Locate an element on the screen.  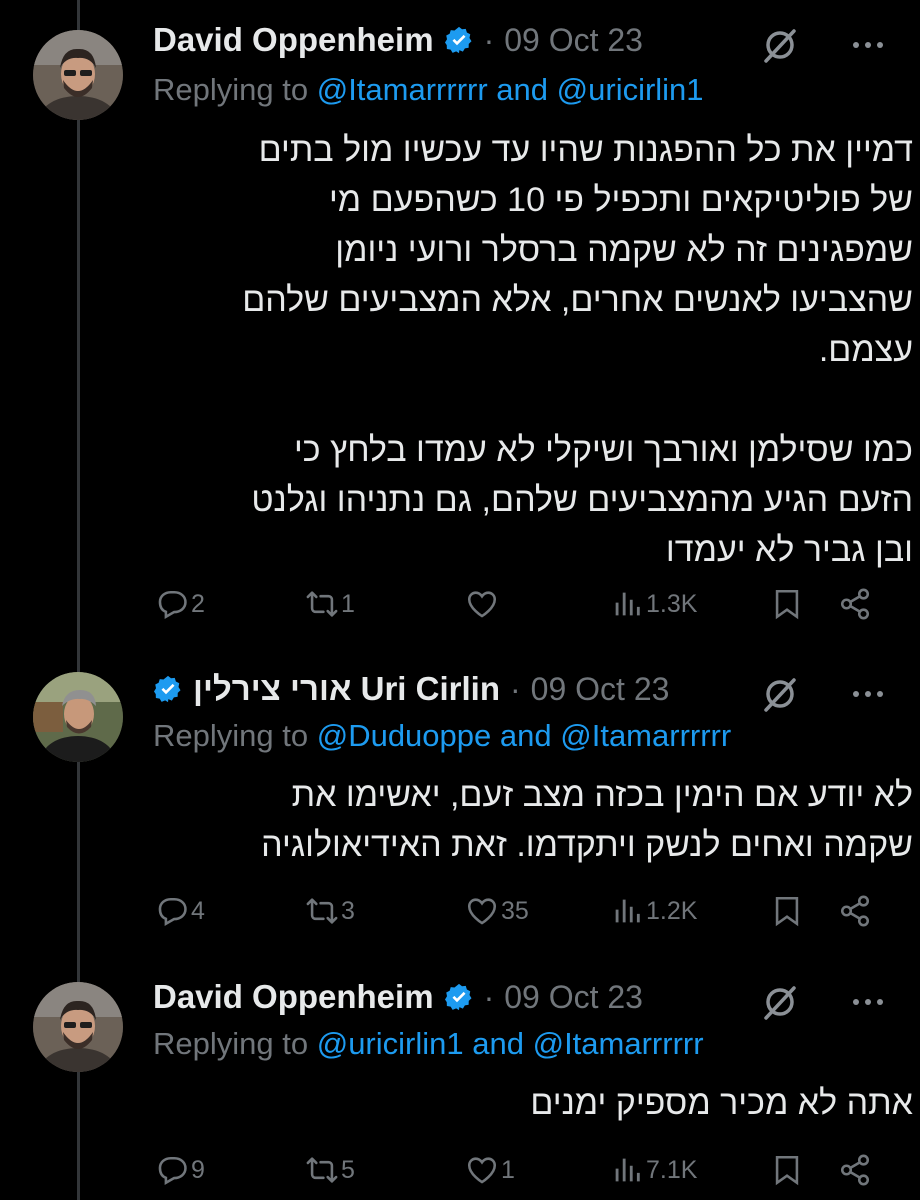
views-button: 1.2K is located at coordinates (653, 911).